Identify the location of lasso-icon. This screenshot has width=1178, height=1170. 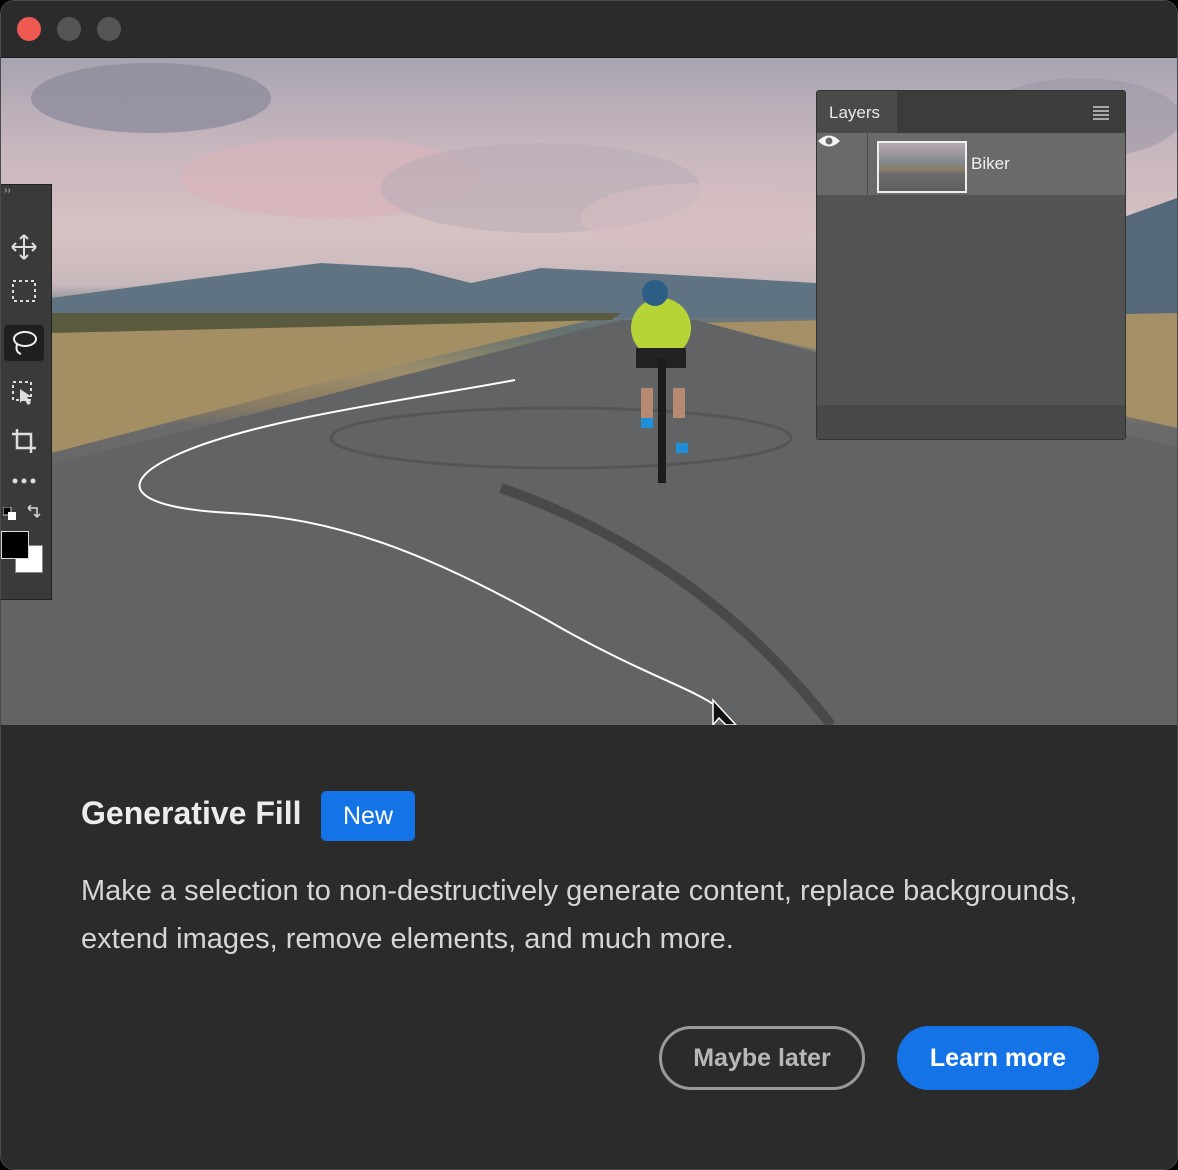
(25, 343).